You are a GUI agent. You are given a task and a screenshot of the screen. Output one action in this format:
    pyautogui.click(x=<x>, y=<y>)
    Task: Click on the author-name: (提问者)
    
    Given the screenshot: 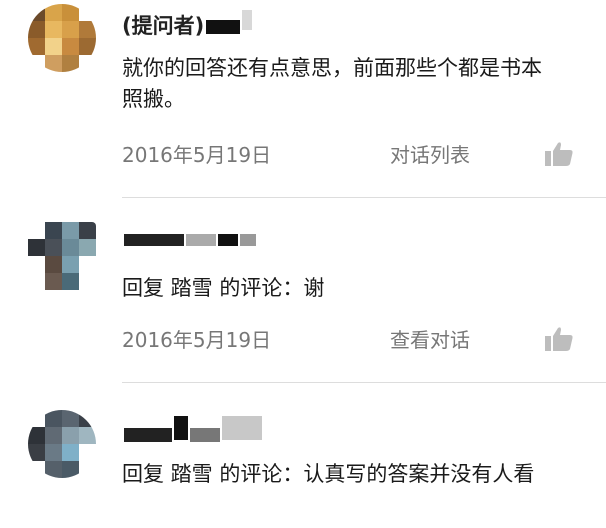 What is the action you would take?
    pyautogui.click(x=187, y=25)
    